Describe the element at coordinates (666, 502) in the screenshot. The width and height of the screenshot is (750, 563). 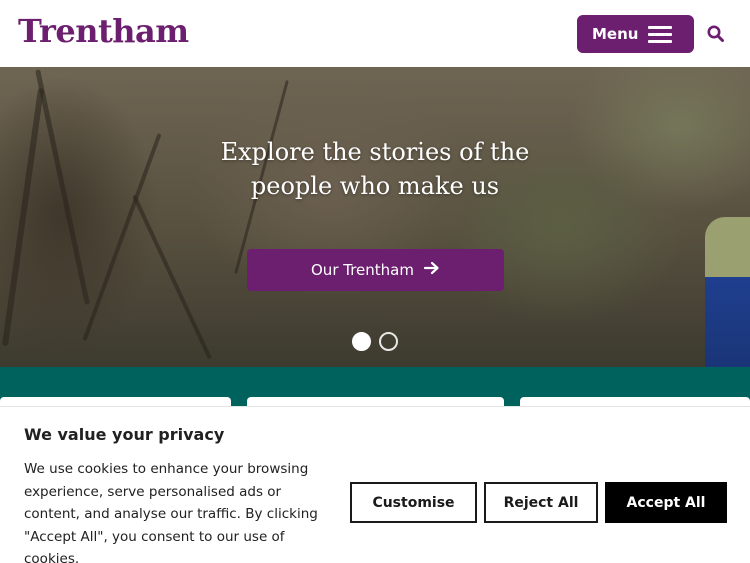
I see `accept-all-button: Accept All` at that location.